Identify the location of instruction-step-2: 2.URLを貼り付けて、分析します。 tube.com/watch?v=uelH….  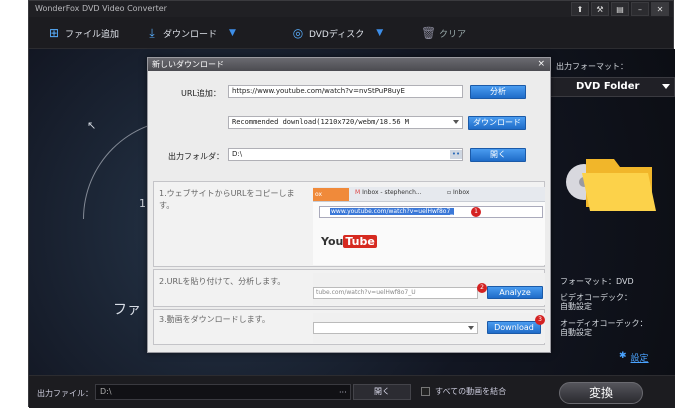
(349, 288).